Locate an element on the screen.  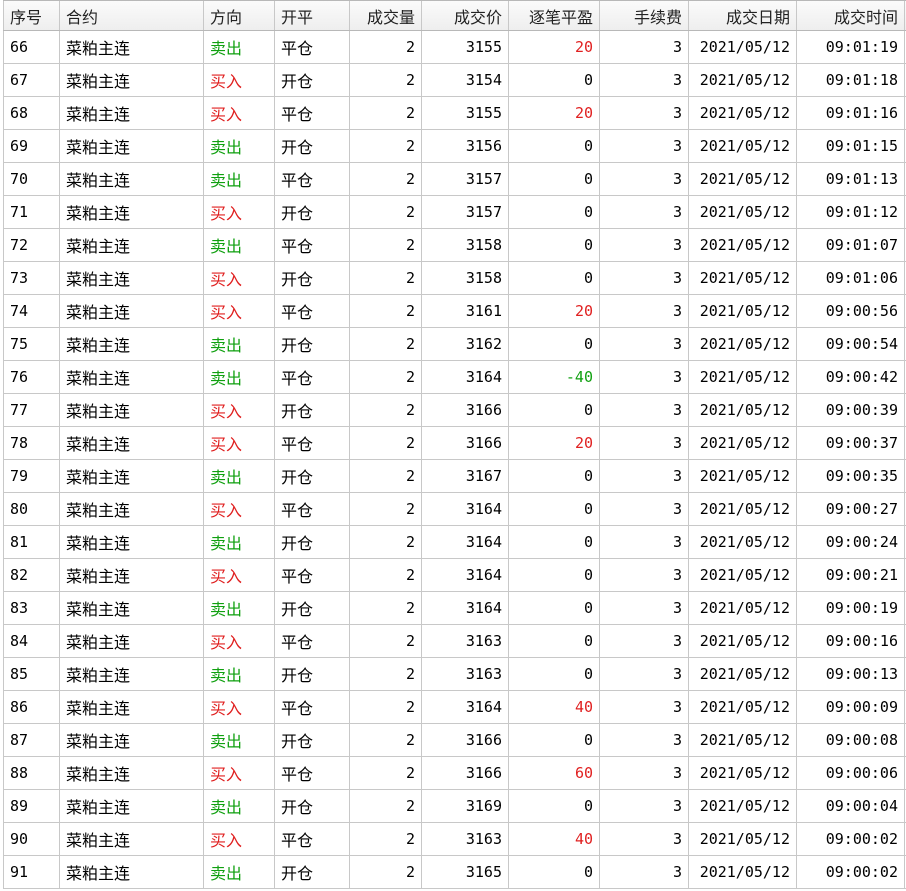
table-row: 90 菜粕主连 买入 平仓 2 3163 40 3 2021/05/12 09:00:02 is located at coordinates (454, 839).